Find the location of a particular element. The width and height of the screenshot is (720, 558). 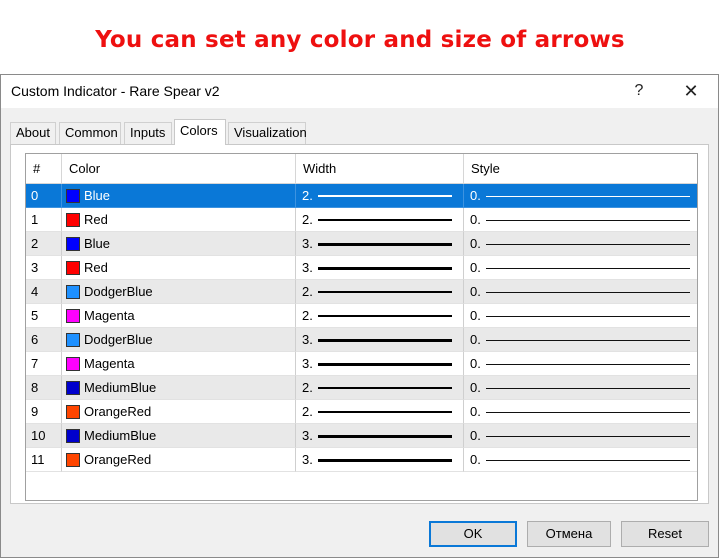

header-width: Width is located at coordinates (380, 169).